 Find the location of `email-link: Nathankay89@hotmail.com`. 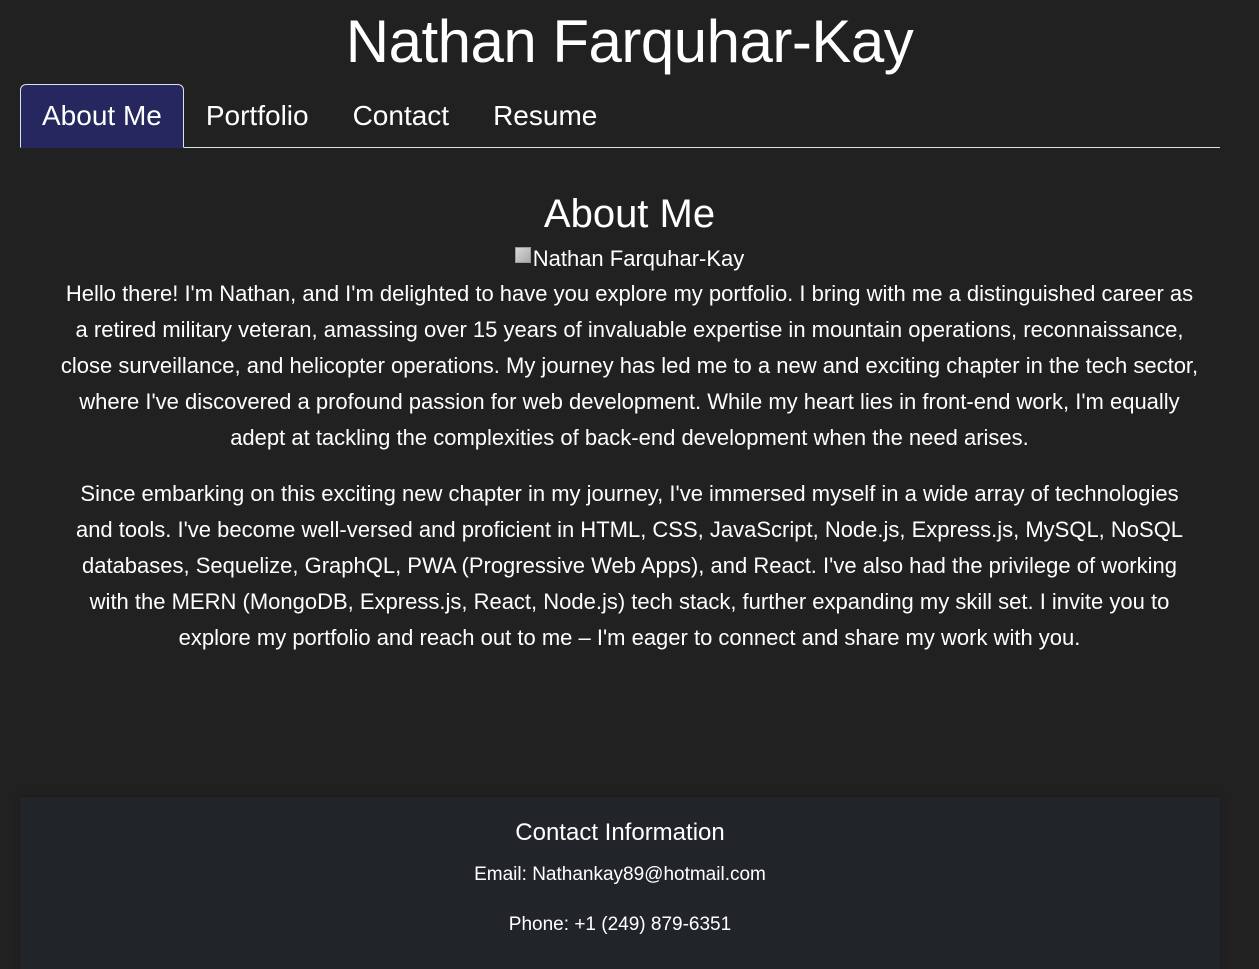

email-link: Nathankay89@hotmail.com is located at coordinates (649, 874).